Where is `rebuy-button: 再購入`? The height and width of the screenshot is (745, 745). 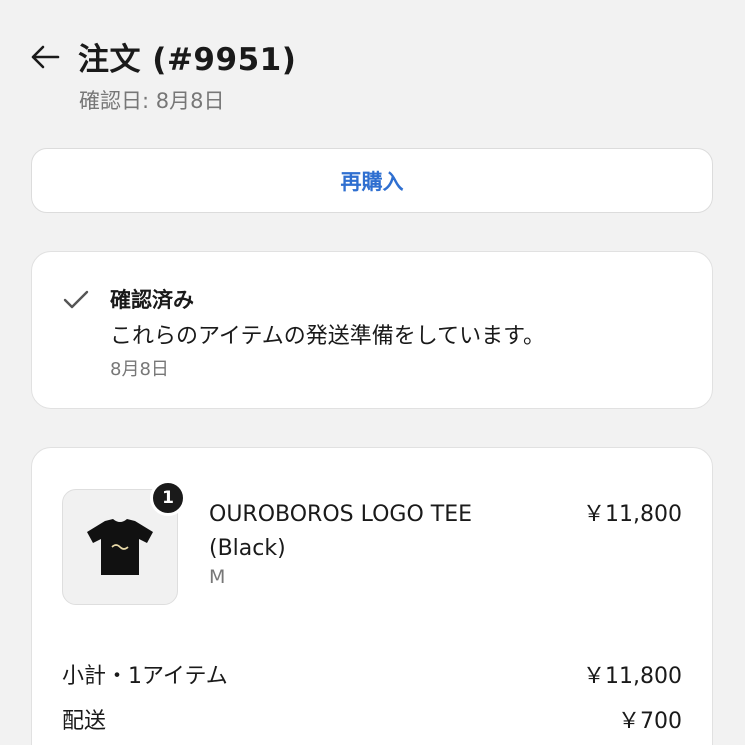
rebuy-button: 再購入 is located at coordinates (372, 180).